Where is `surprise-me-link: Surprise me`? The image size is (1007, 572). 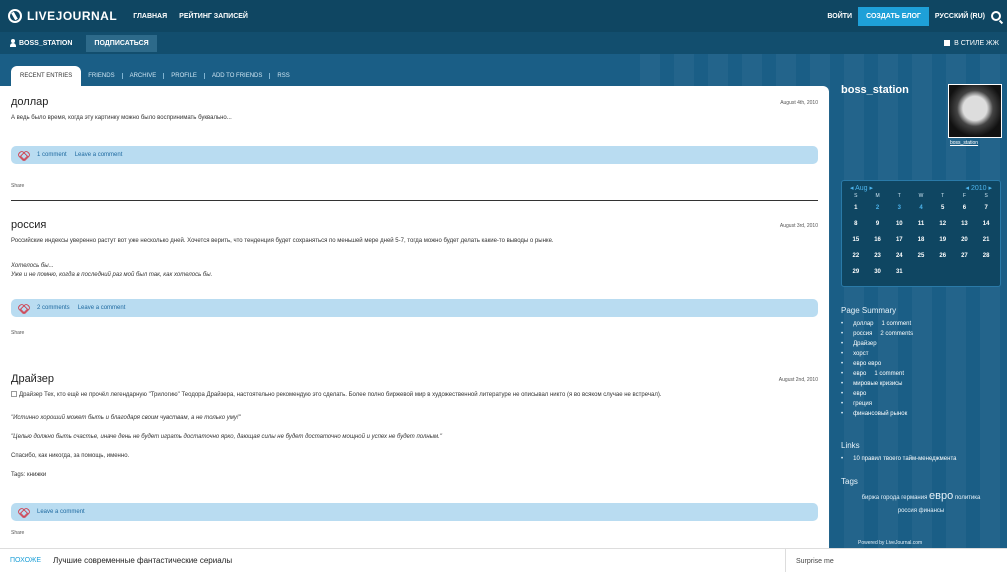
surprise-me-link: Surprise me is located at coordinates (809, 560).